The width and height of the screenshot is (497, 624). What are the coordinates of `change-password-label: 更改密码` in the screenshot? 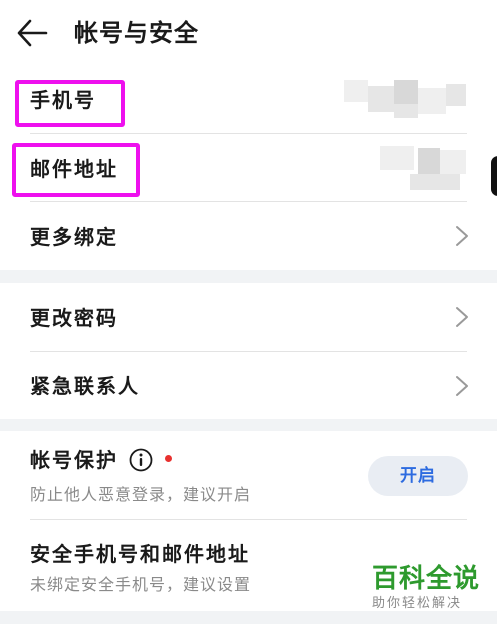 It's located at (74, 318).